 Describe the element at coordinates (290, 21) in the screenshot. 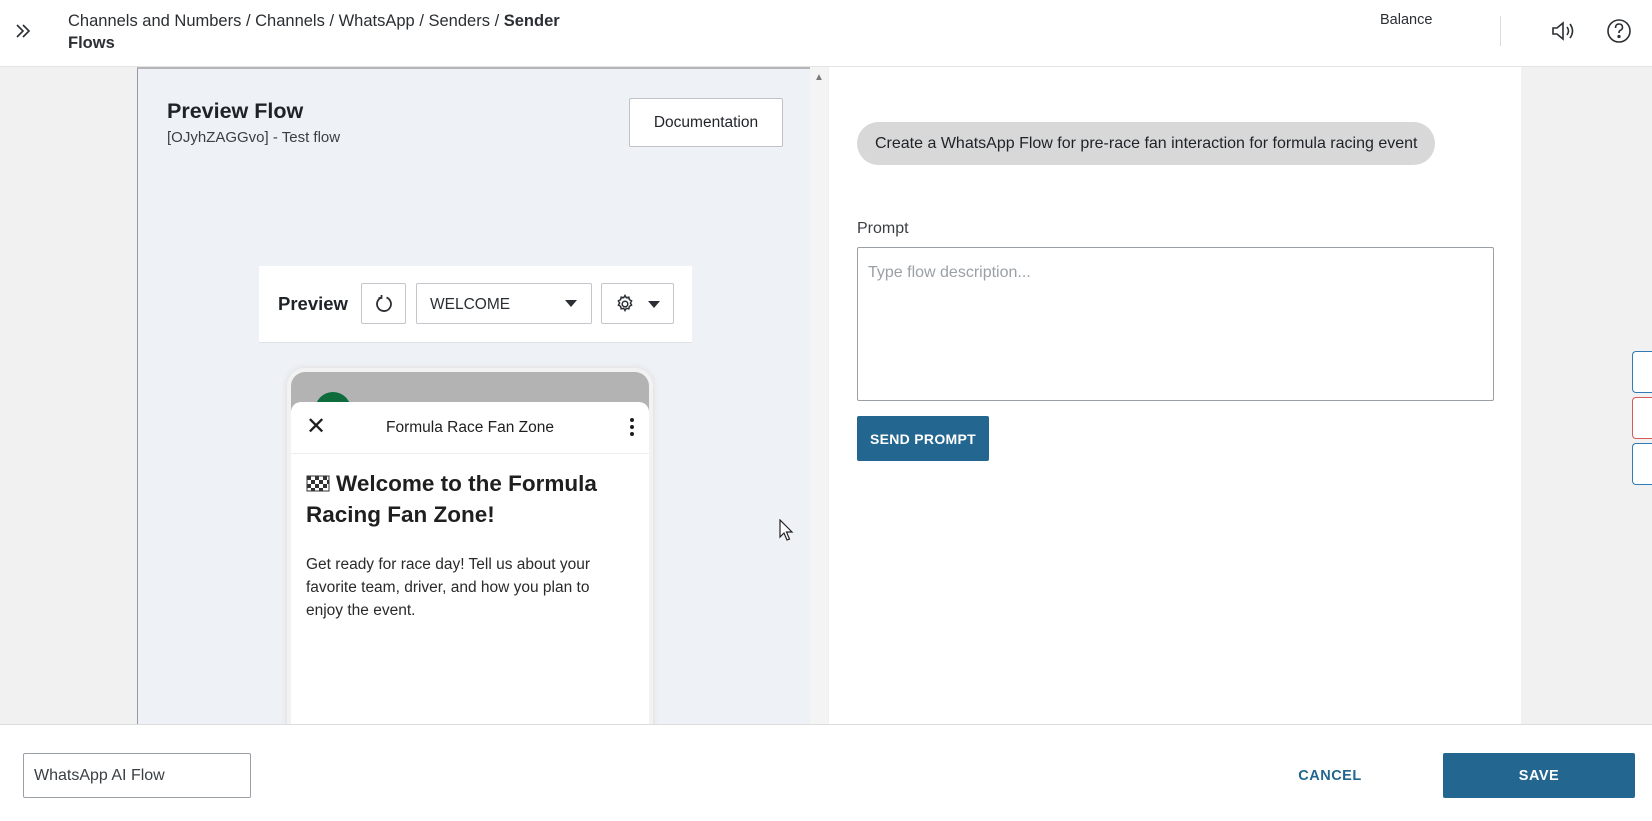

I see `breadcrumb-item-channels: Channels` at that location.